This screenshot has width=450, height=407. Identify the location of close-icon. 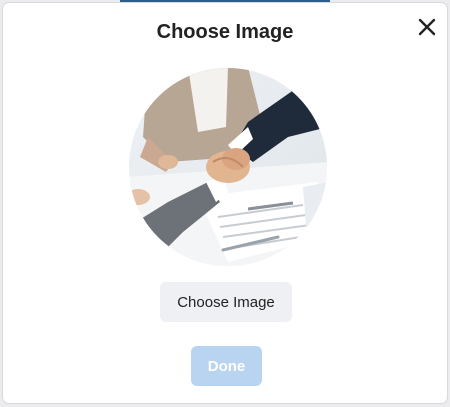
(427, 27).